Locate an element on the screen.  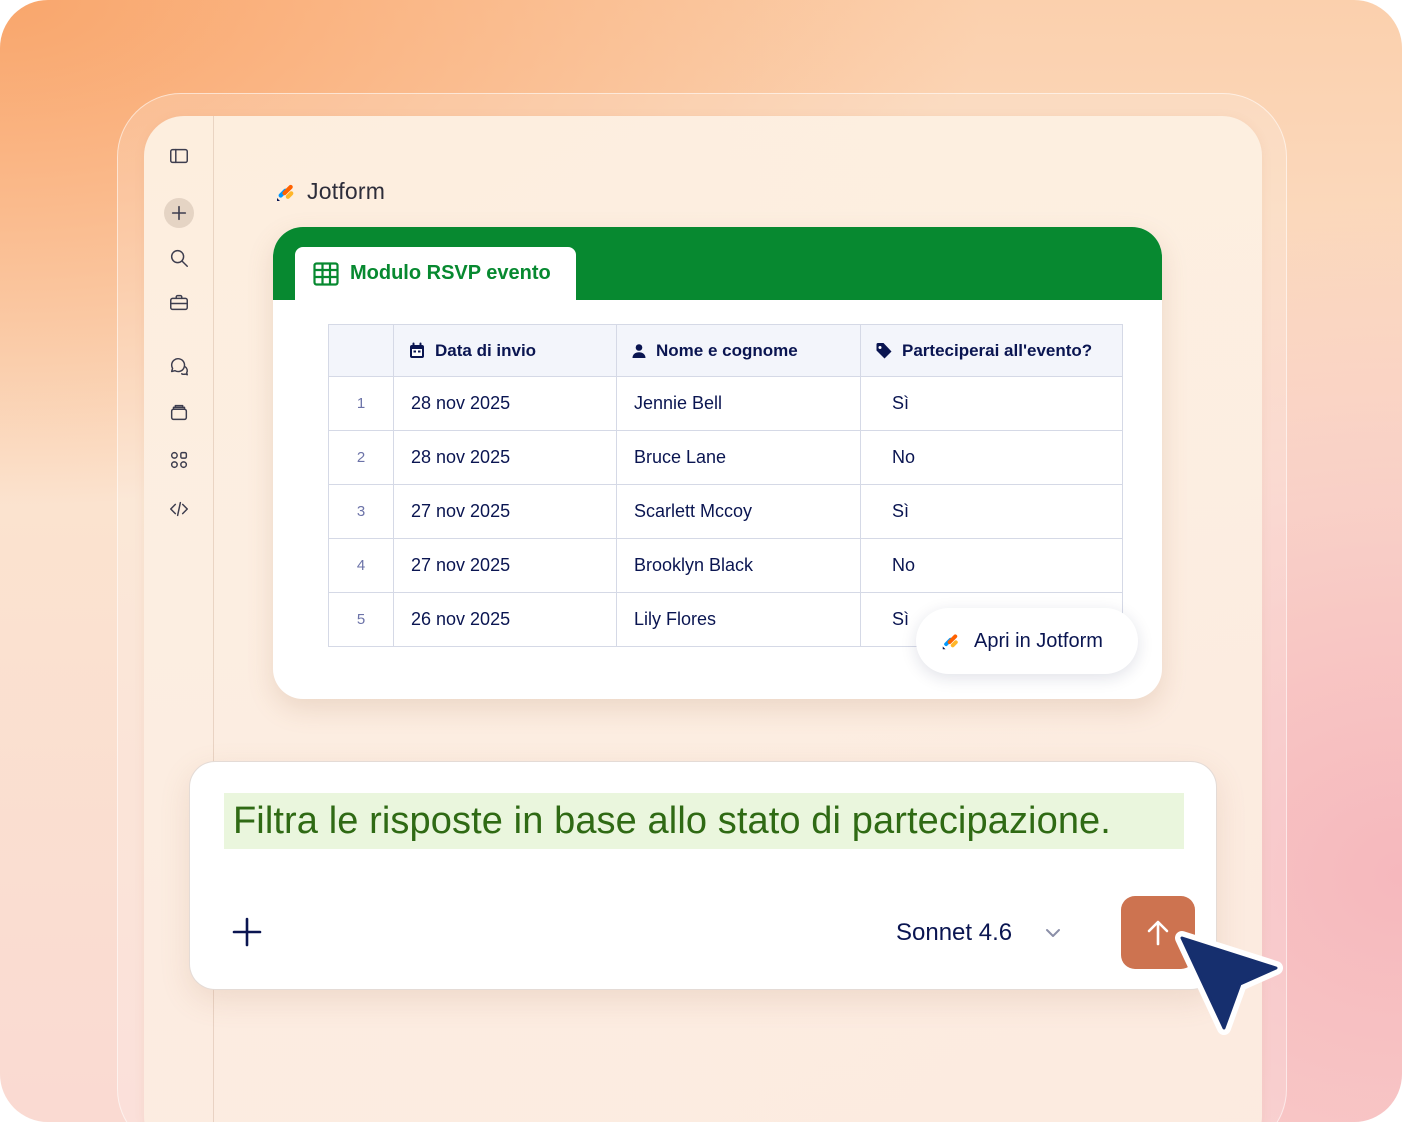
cell-date: 26 nov 2025 is located at coordinates (505, 619).